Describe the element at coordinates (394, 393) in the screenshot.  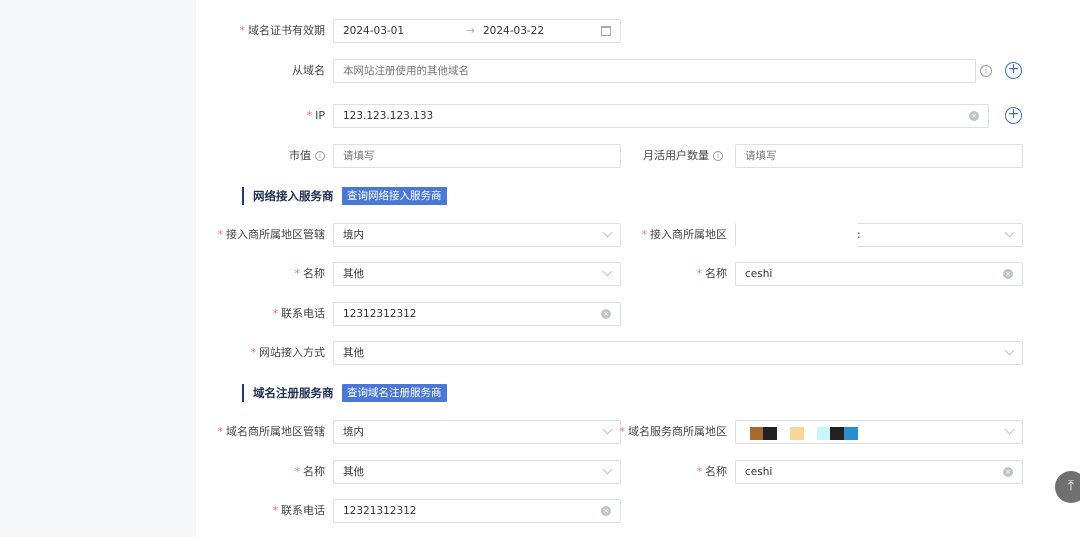
I see `query-registrar-button: 查询域名注册服务商` at that location.